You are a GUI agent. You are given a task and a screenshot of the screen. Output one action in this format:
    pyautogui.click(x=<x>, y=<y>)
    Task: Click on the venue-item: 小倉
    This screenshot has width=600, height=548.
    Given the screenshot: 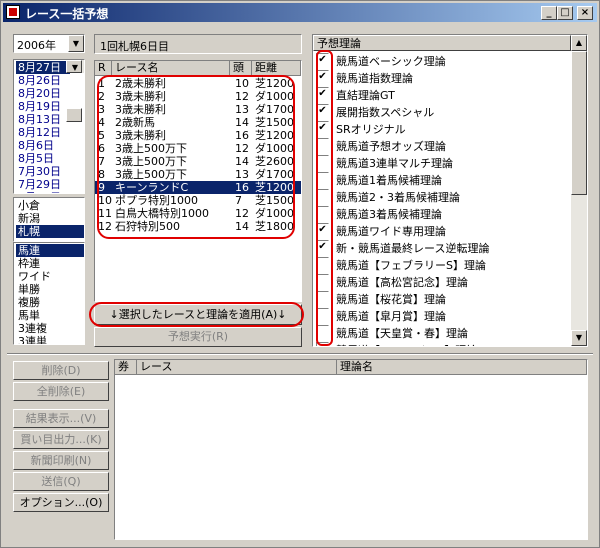 What is the action you would take?
    pyautogui.click(x=50, y=205)
    